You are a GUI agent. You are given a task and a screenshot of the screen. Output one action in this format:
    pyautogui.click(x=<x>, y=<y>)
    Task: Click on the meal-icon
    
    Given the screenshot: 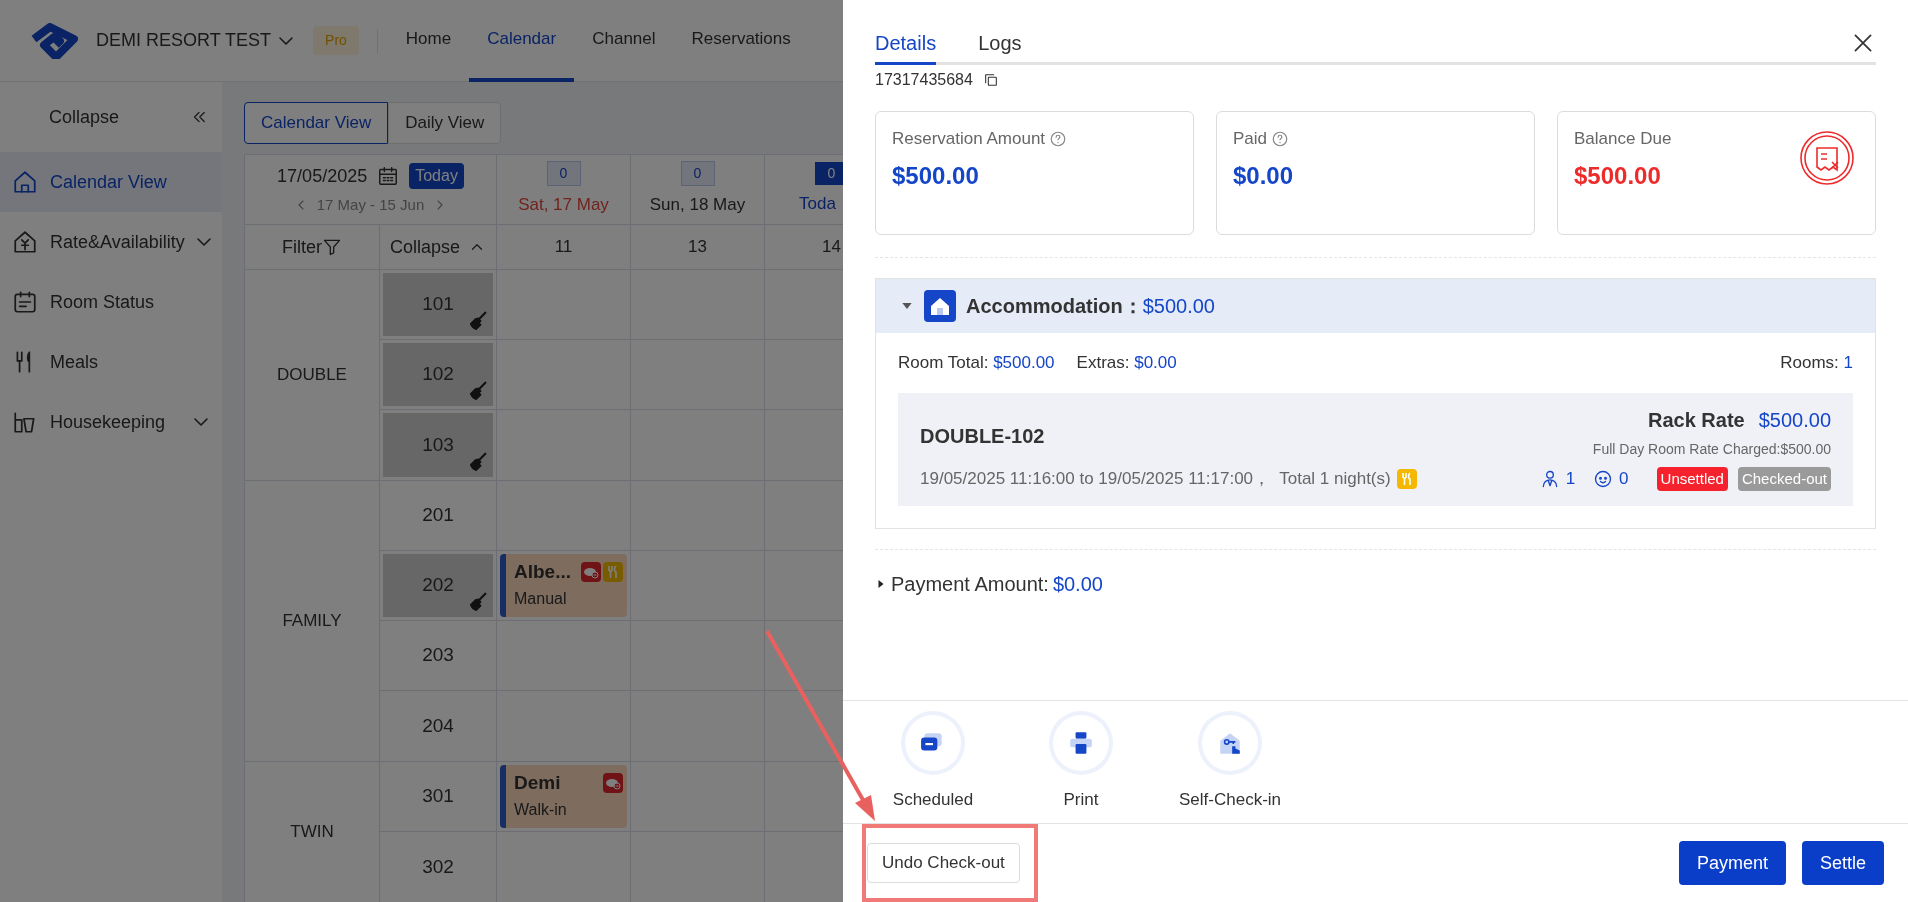 What is the action you would take?
    pyautogui.click(x=1406, y=478)
    